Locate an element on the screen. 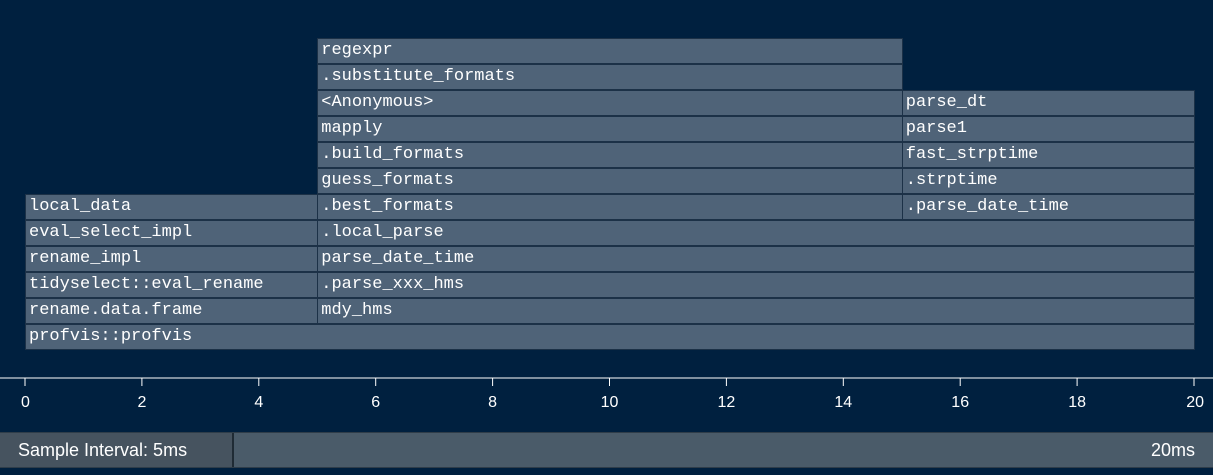 The width and height of the screenshot is (1213, 475). axis-tick-label: 0 is located at coordinates (25, 402).